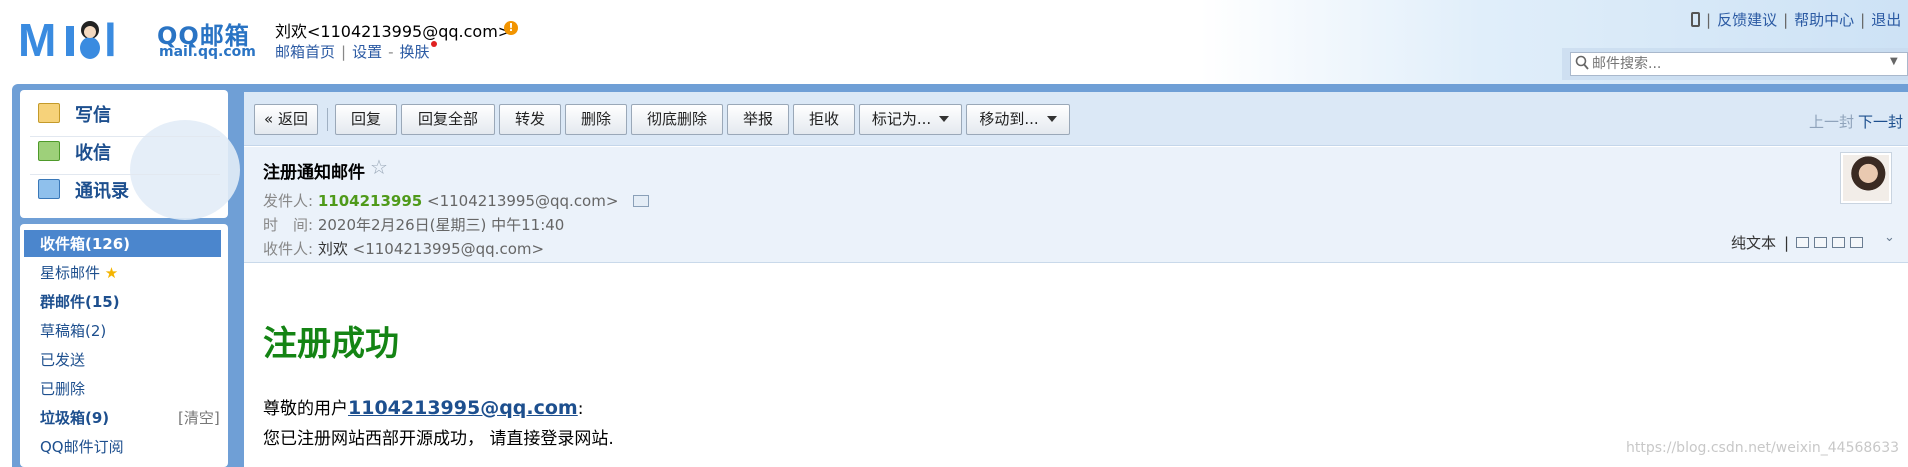 This screenshot has width=1908, height=467. Describe the element at coordinates (49, 151) in the screenshot. I see `inbox-download-icon` at that location.